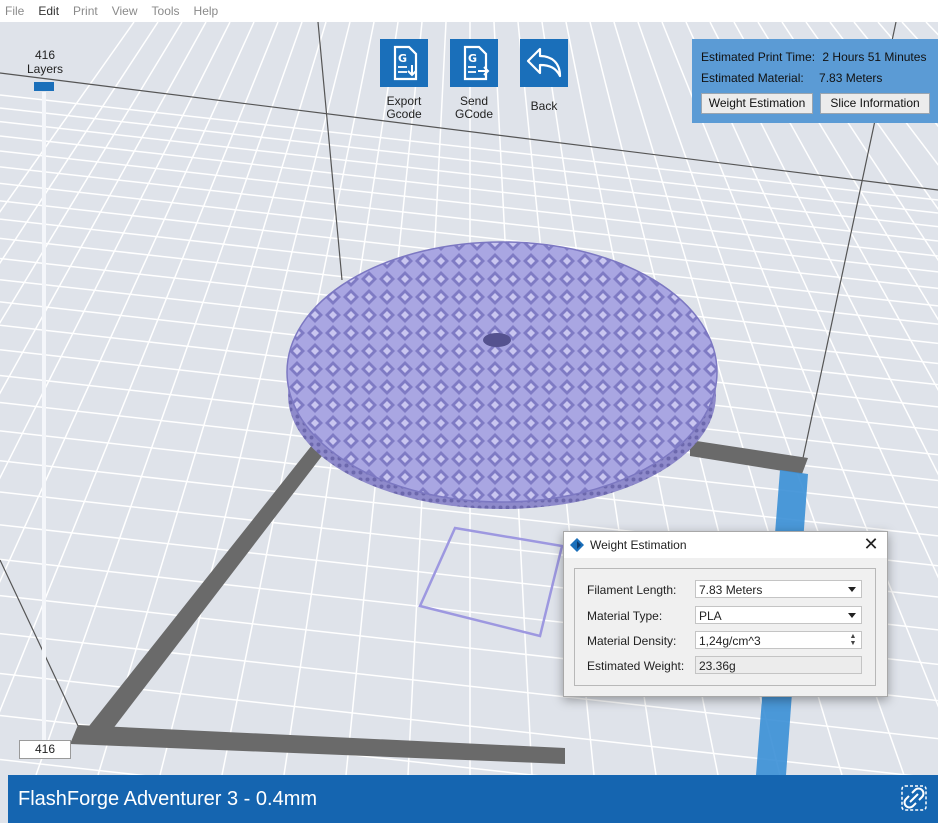 This screenshot has width=938, height=823. I want to click on weight-estimation-button: Weight Estimation, so click(757, 103).